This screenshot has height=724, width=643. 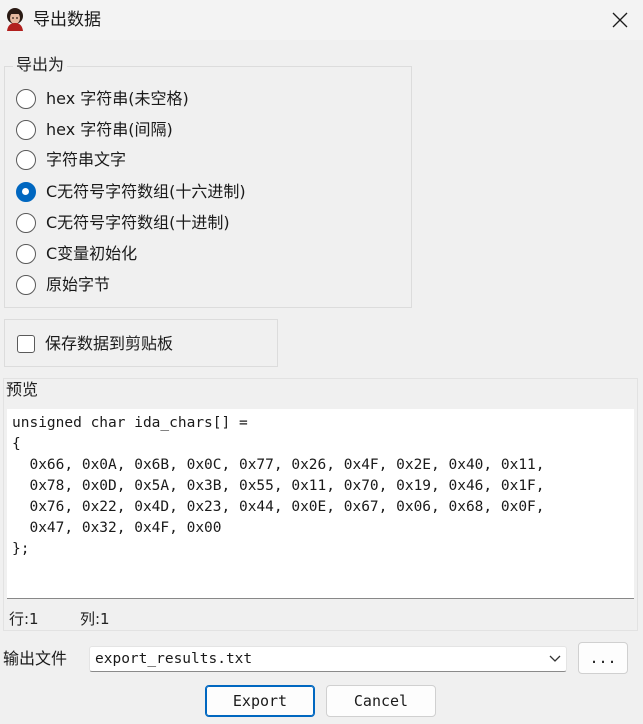 I want to click on export-button: Export, so click(x=260, y=701).